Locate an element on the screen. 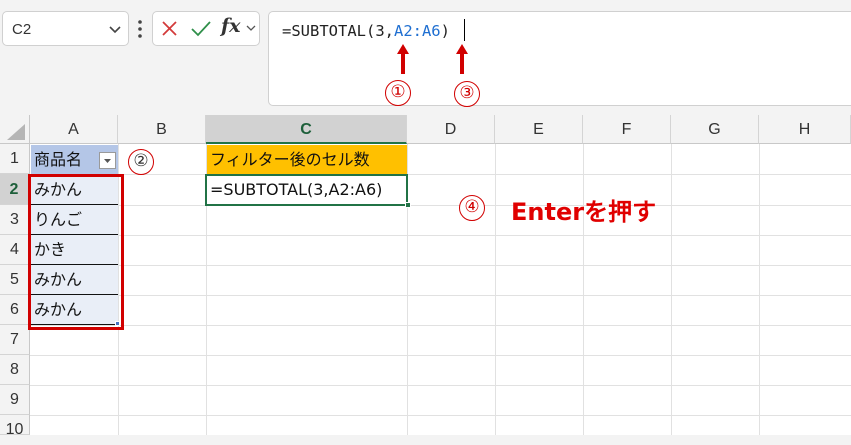 The height and width of the screenshot is (445, 851). formula-text: =SUBTOTAL(3,A2:A6) is located at coordinates (366, 31).